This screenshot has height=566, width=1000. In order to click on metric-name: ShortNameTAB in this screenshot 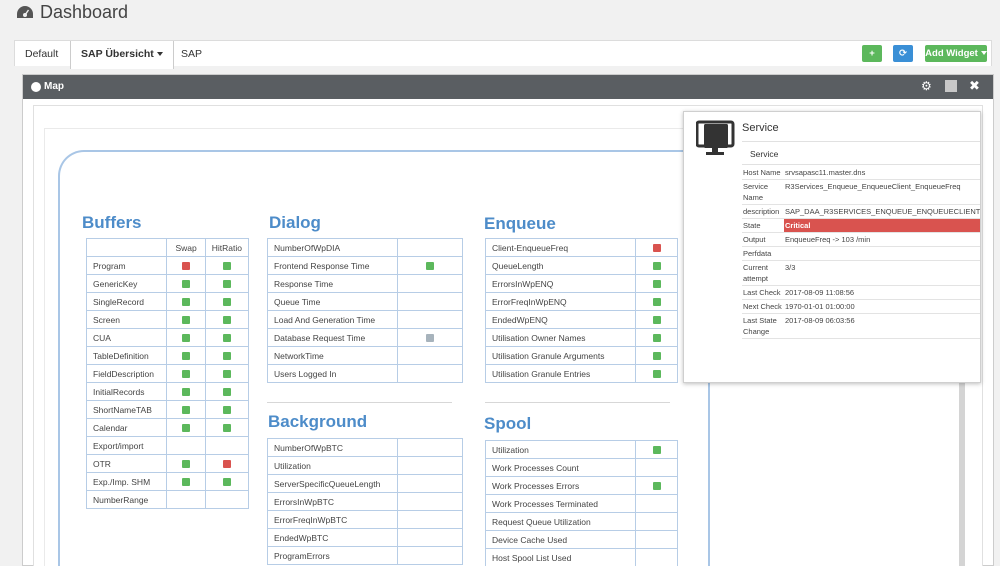, I will do `click(126, 409)`.